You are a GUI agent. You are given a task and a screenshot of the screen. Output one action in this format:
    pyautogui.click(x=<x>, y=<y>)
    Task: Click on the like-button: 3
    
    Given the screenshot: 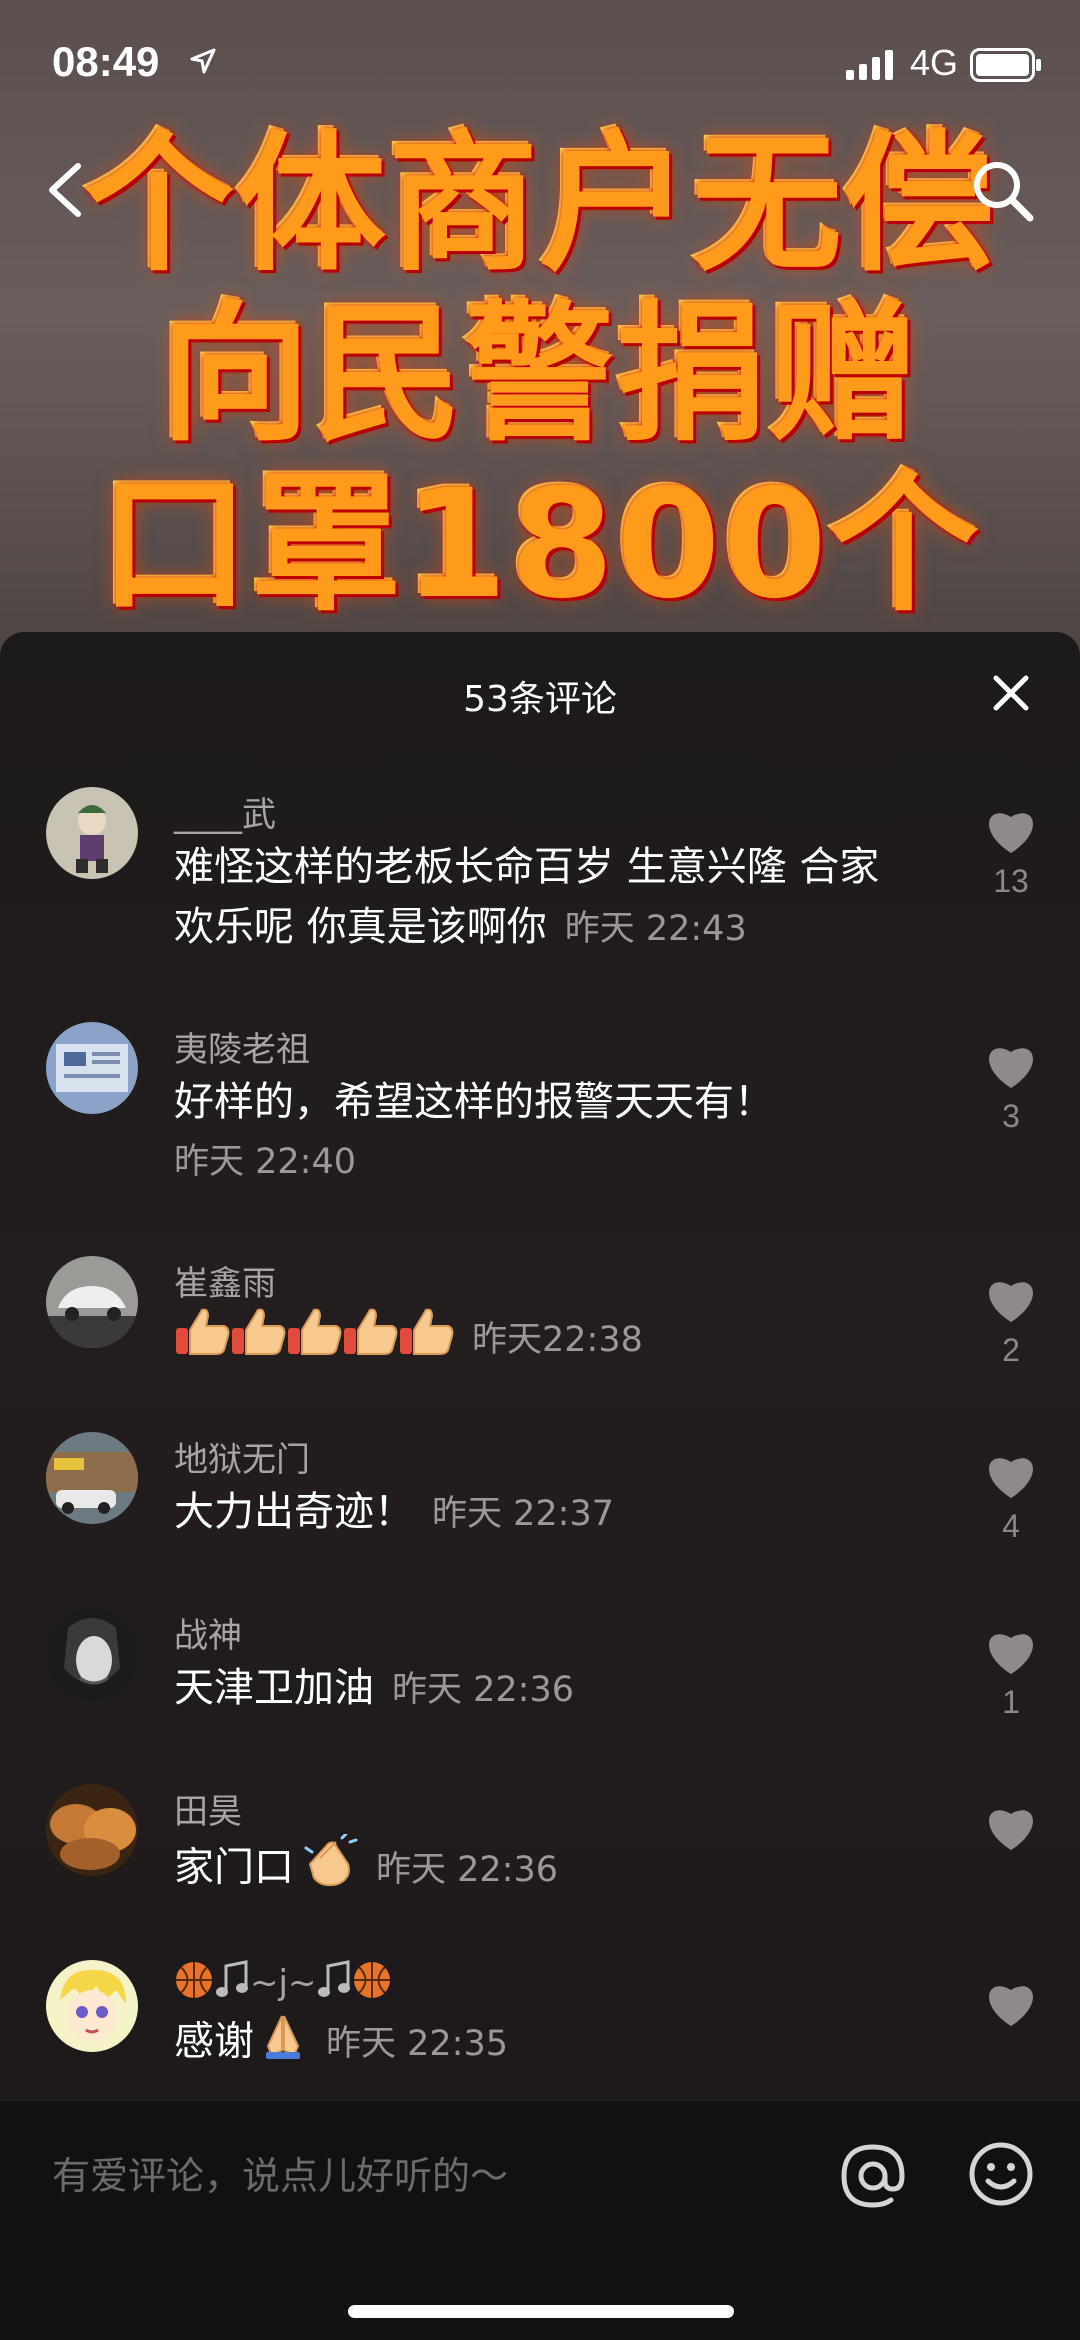 What is the action you would take?
    pyautogui.click(x=1011, y=1088)
    